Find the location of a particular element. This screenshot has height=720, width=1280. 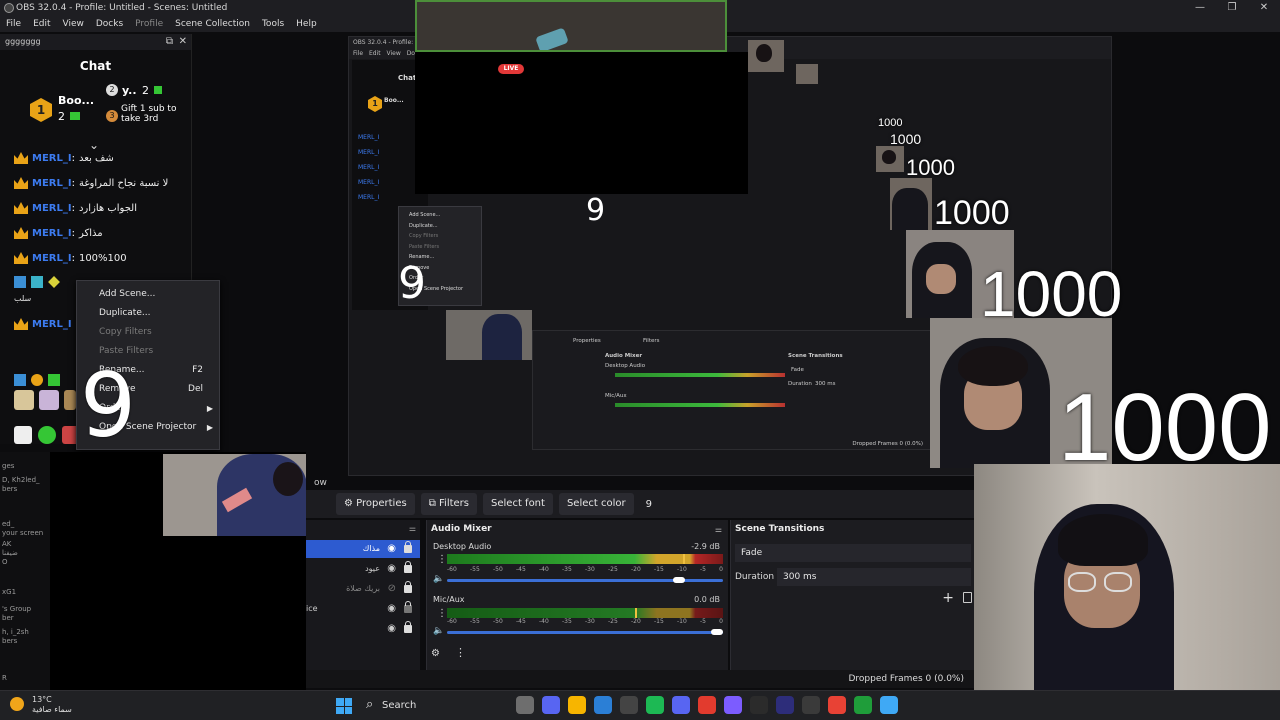

nested-chat-user: MERL_I is located at coordinates (369, 167).